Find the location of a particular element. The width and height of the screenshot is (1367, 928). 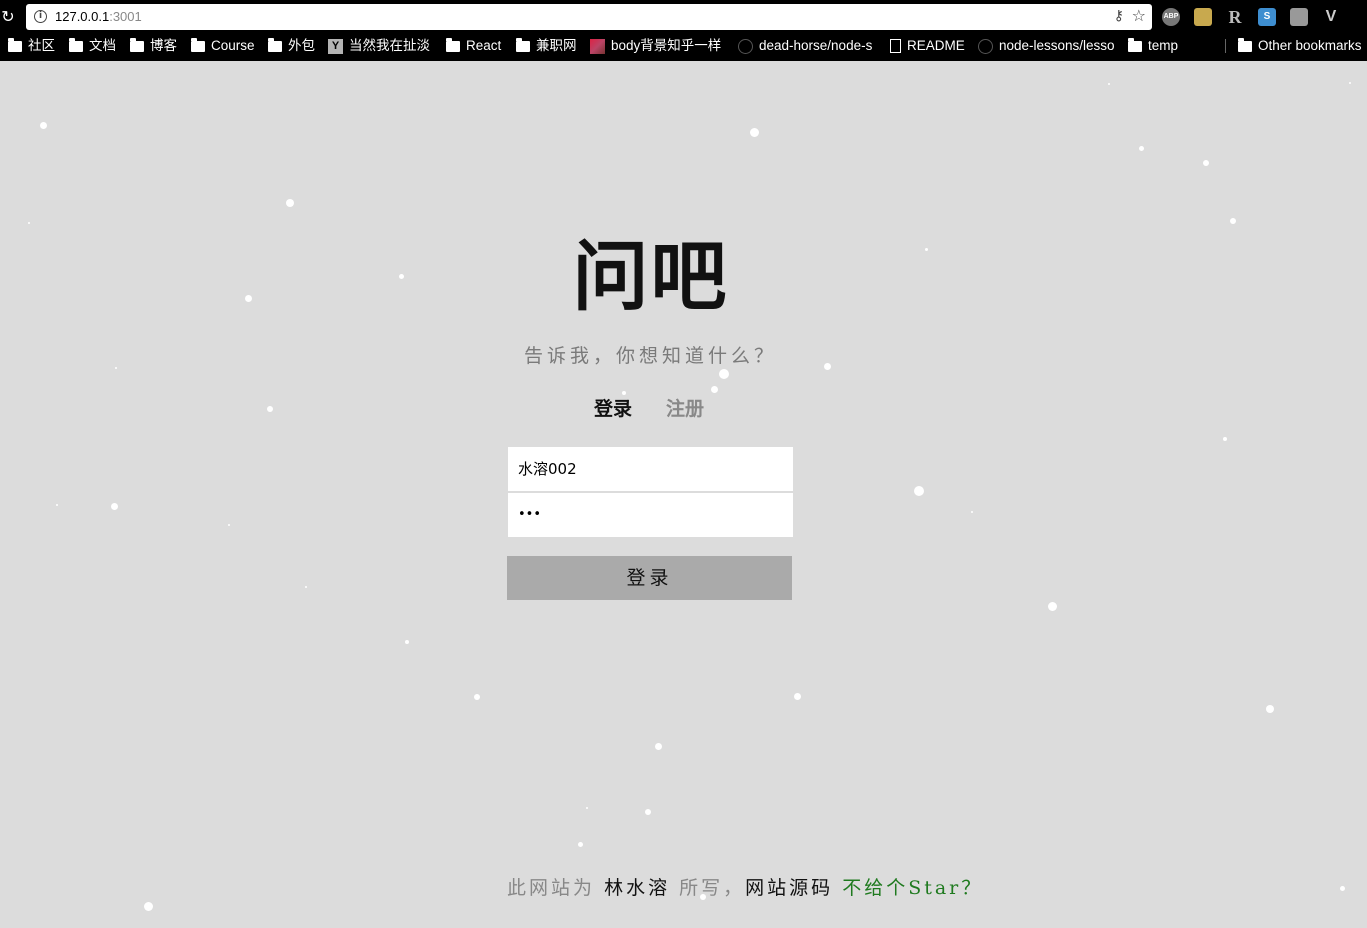

login-button: 登录 is located at coordinates (649, 578).